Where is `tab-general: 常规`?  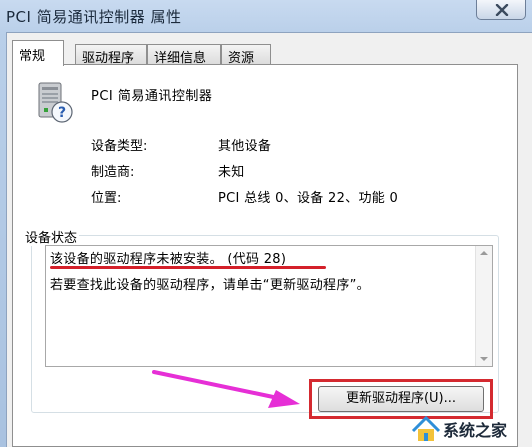 tab-general: 常规 is located at coordinates (38, 53).